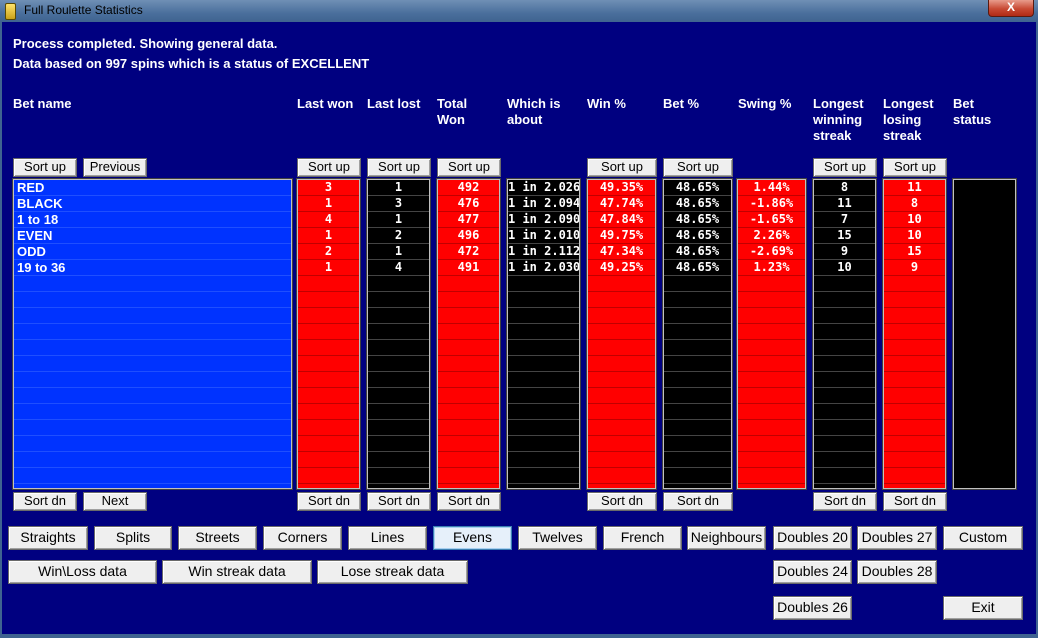 This screenshot has width=1038, height=638. Describe the element at coordinates (152, 236) in the screenshot. I see `table-cell: EVEN` at that location.